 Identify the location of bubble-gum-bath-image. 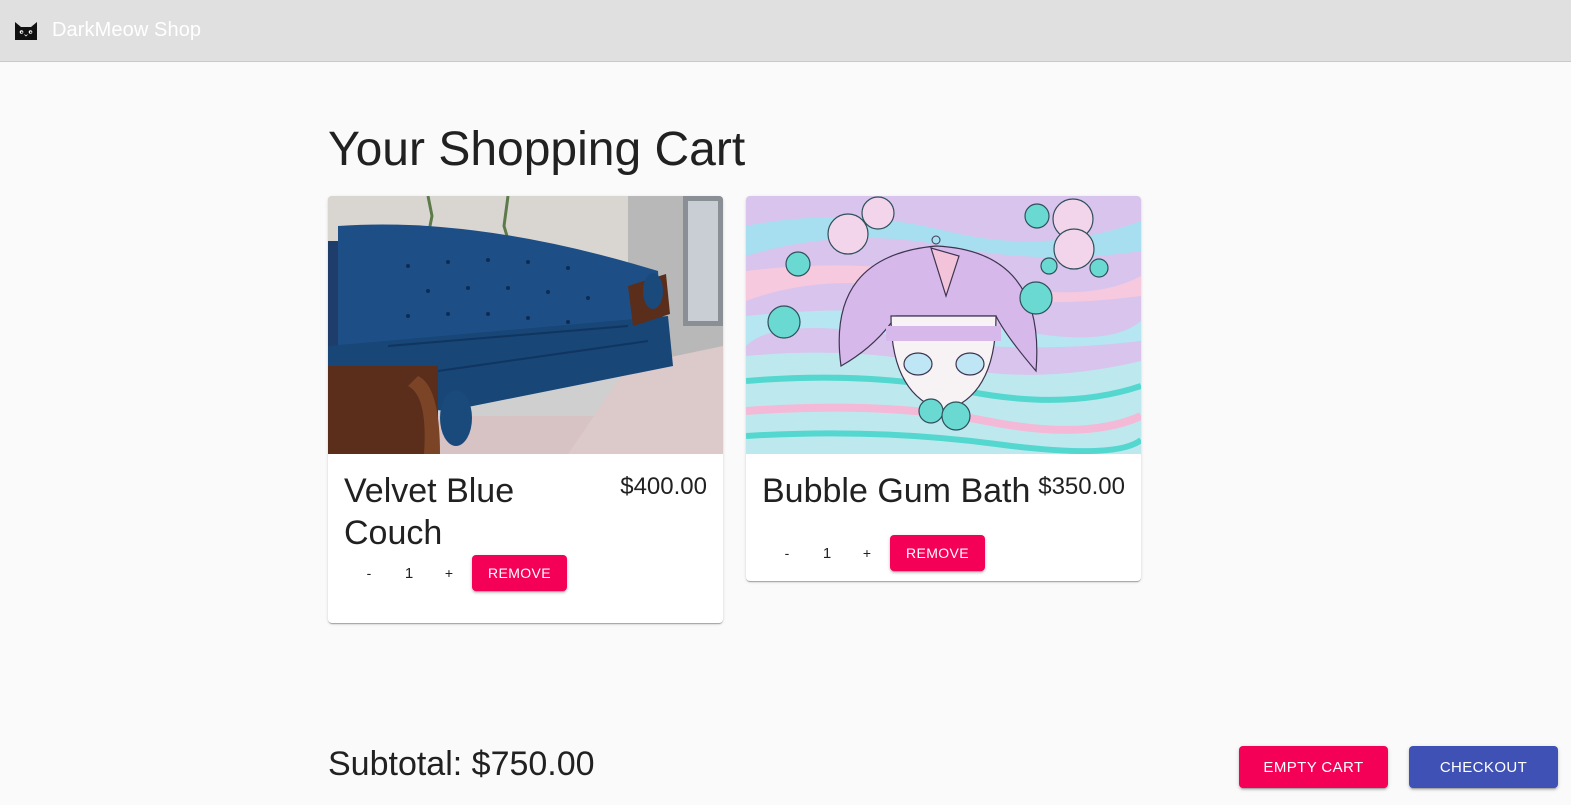
(943, 325).